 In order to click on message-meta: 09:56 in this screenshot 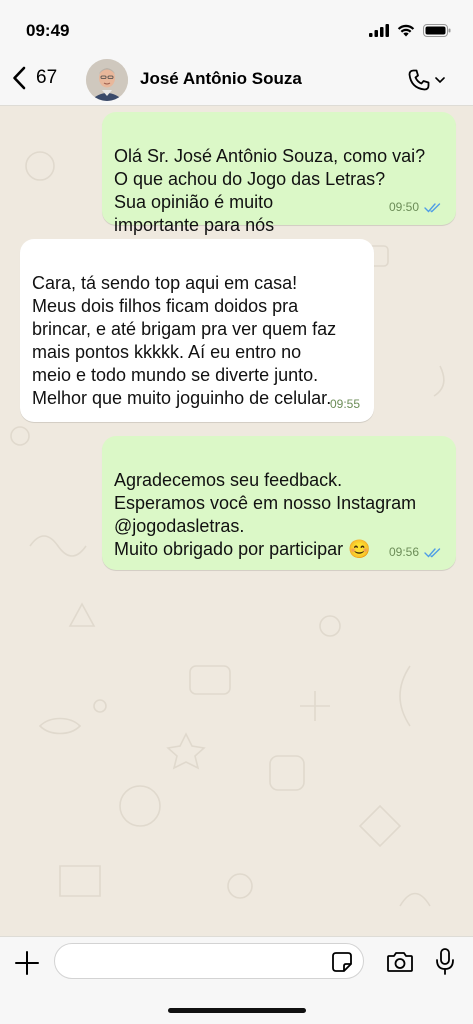, I will do `click(415, 552)`.